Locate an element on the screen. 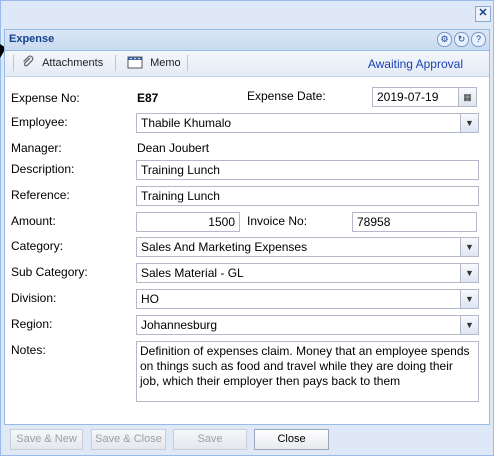 Image resolution: width=494 pixels, height=456 pixels. amount-label: Amount: is located at coordinates (33, 221).